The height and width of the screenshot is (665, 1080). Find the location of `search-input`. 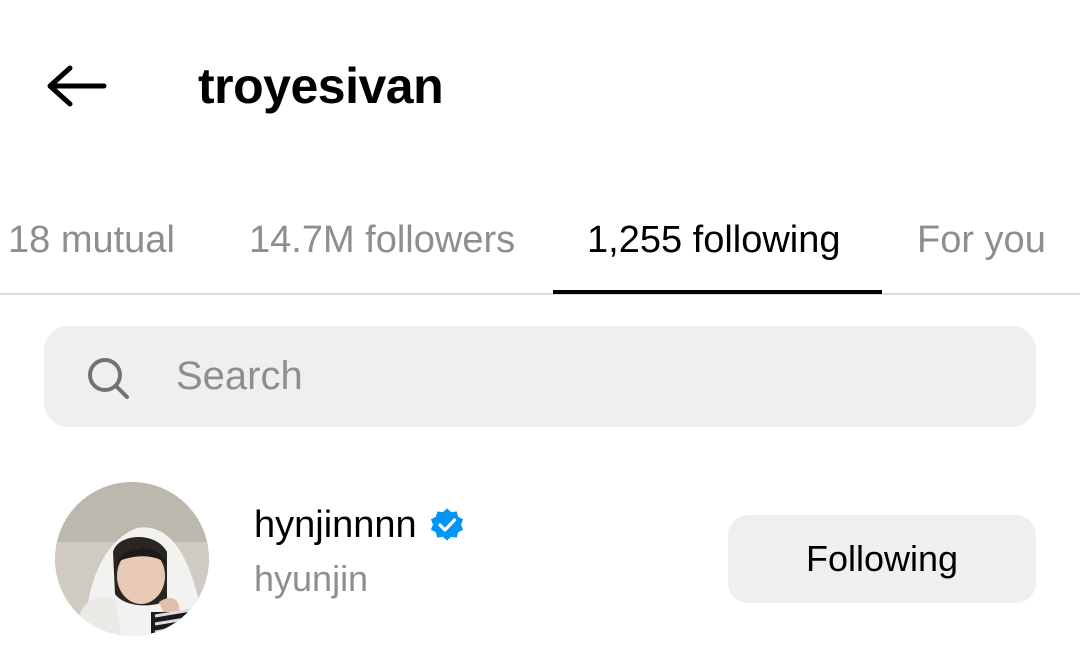

search-input is located at coordinates (596, 376).